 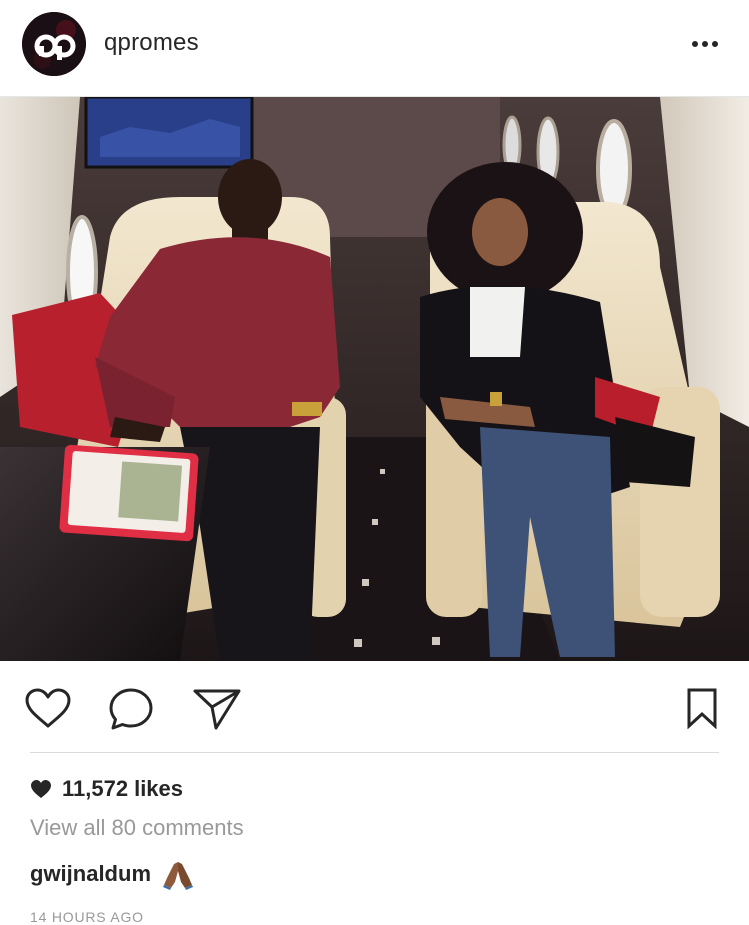 What do you see at coordinates (217, 709) in the screenshot?
I see `paper-plane-icon` at bounding box center [217, 709].